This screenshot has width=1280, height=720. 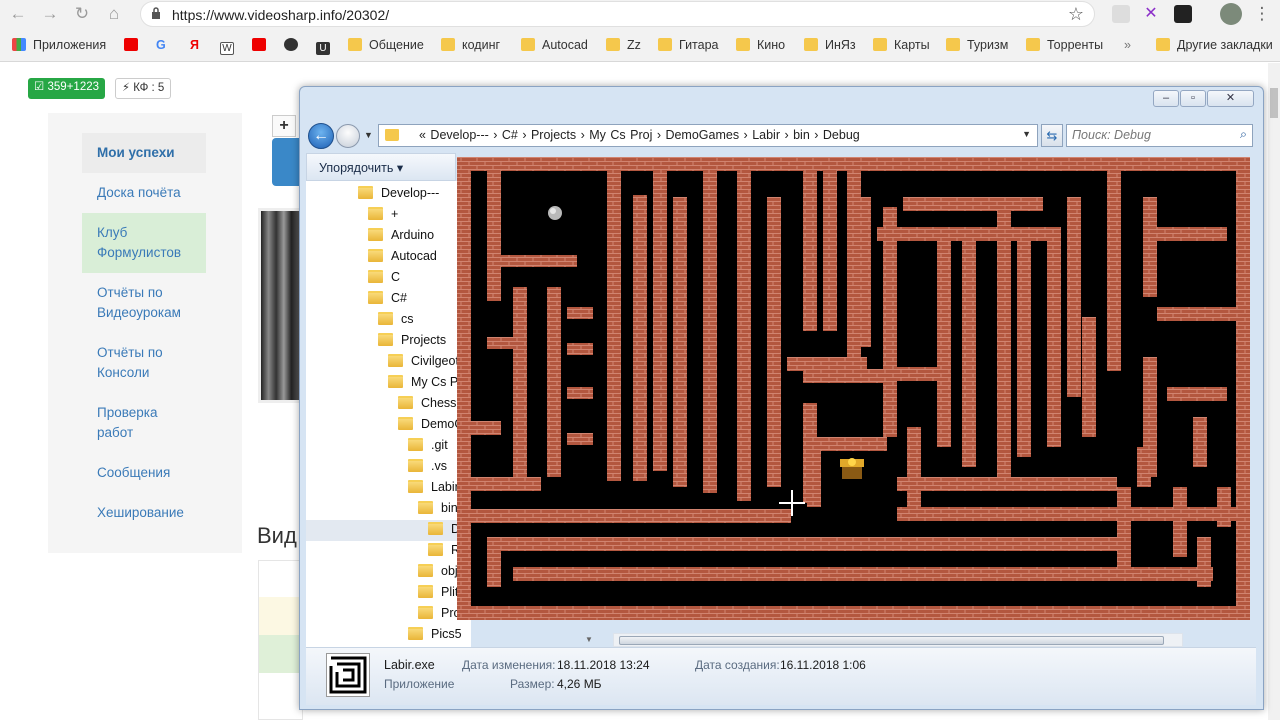 I want to click on bookmark-folder: Гитара, so click(x=688, y=45).